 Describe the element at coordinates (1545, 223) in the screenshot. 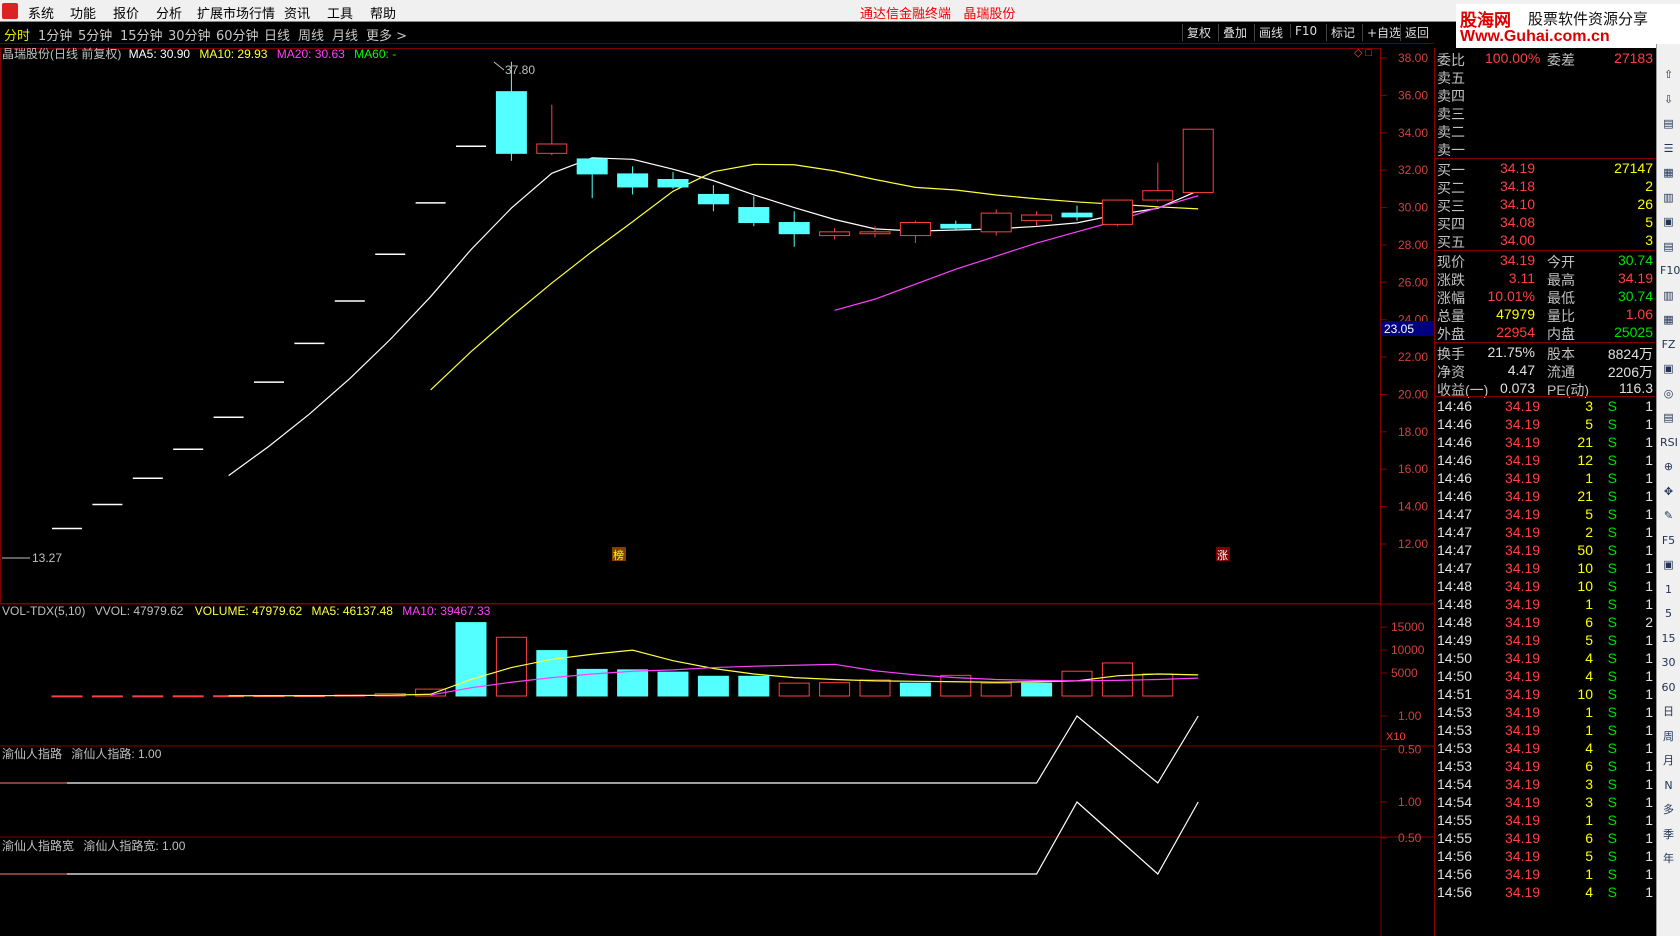

I see `bid-row: 买四 34.08 5` at that location.